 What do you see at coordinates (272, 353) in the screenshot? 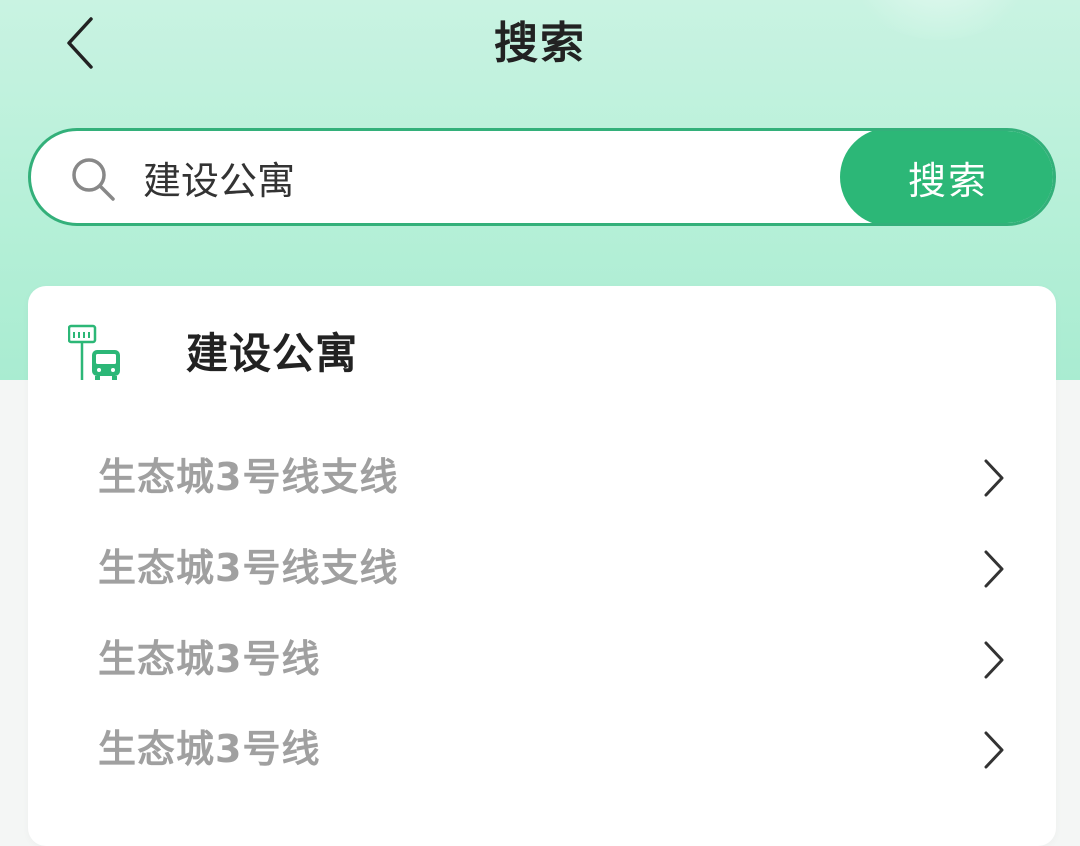
I see `stop-name: 建设公寓` at bounding box center [272, 353].